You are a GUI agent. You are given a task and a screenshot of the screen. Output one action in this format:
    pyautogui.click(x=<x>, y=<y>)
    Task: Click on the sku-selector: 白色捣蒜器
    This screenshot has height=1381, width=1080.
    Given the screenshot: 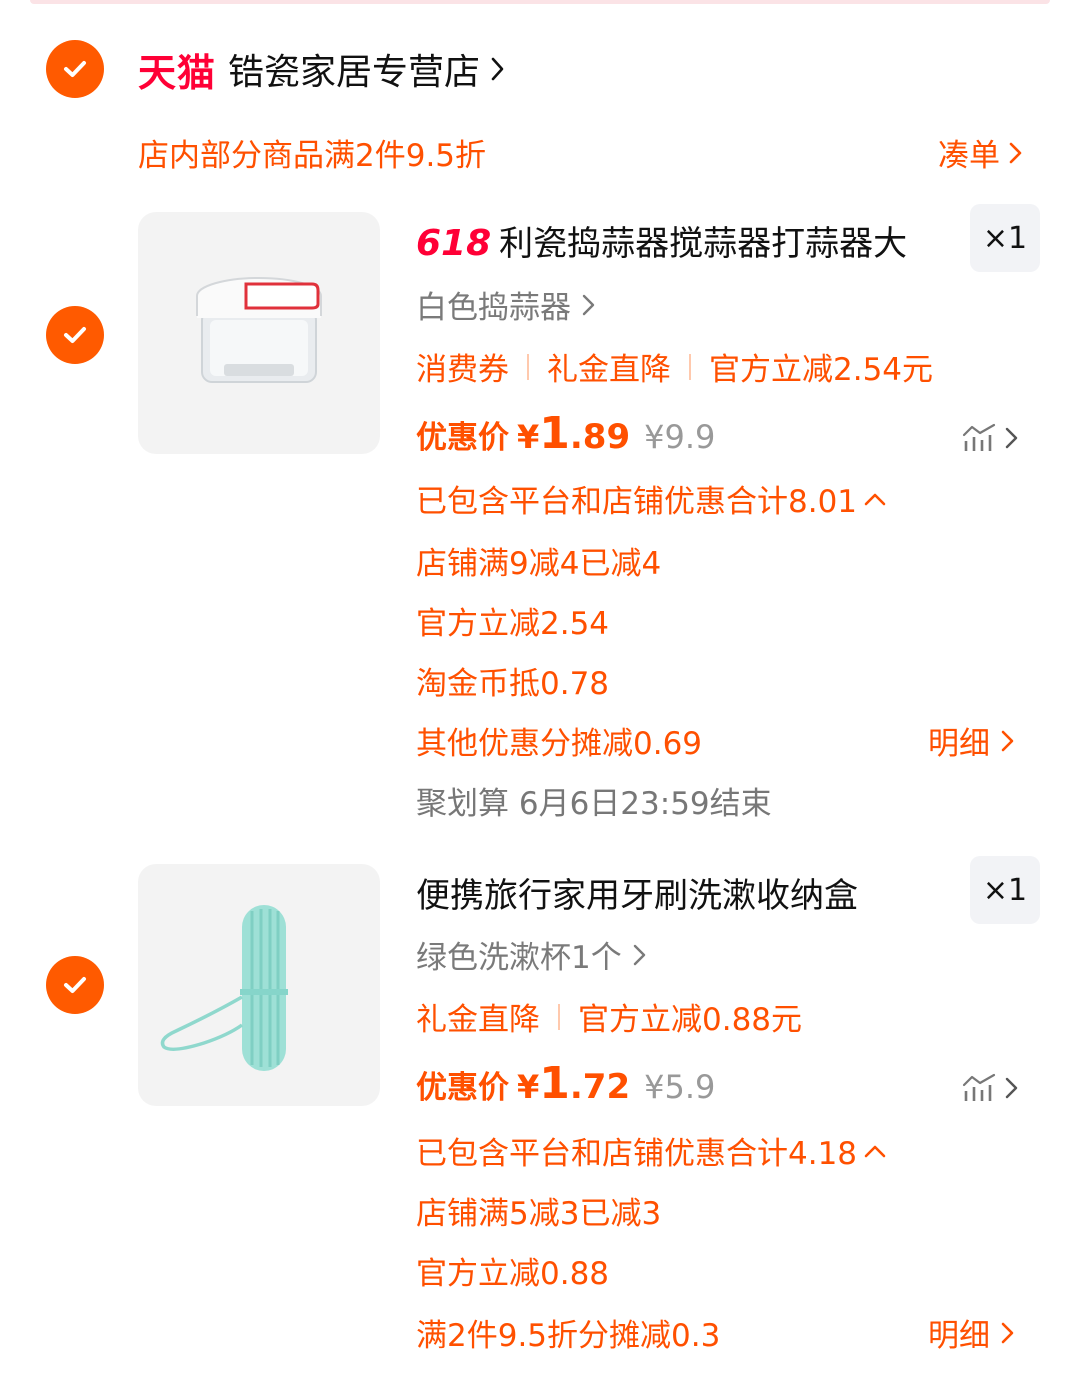 What is the action you would take?
    pyautogui.click(x=506, y=304)
    